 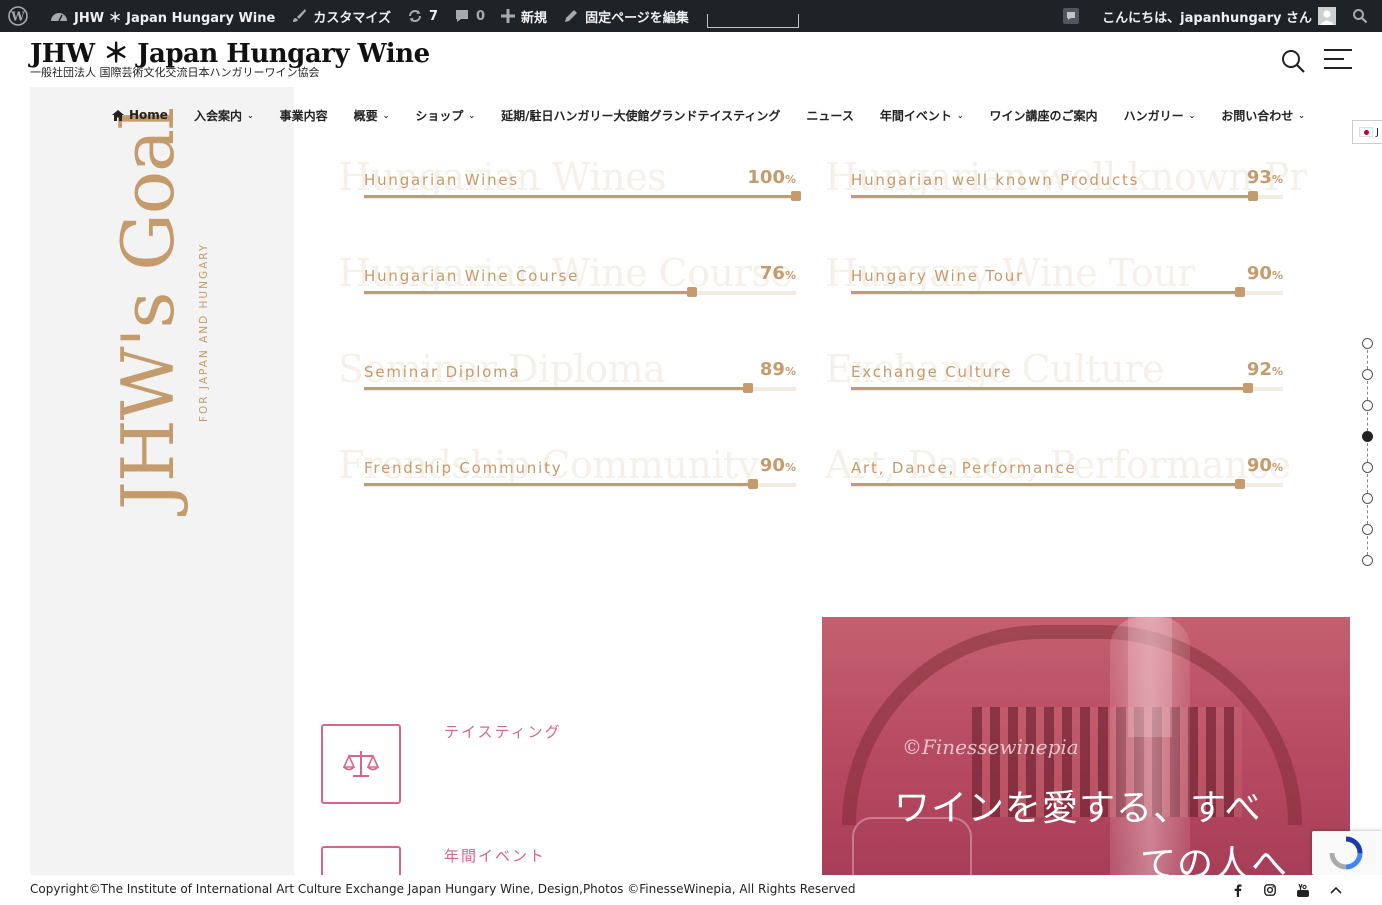 I want to click on nav-item-grand-tasting: 延期/駐日ハンガリー大使館グランドテイスティング, so click(x=640, y=115).